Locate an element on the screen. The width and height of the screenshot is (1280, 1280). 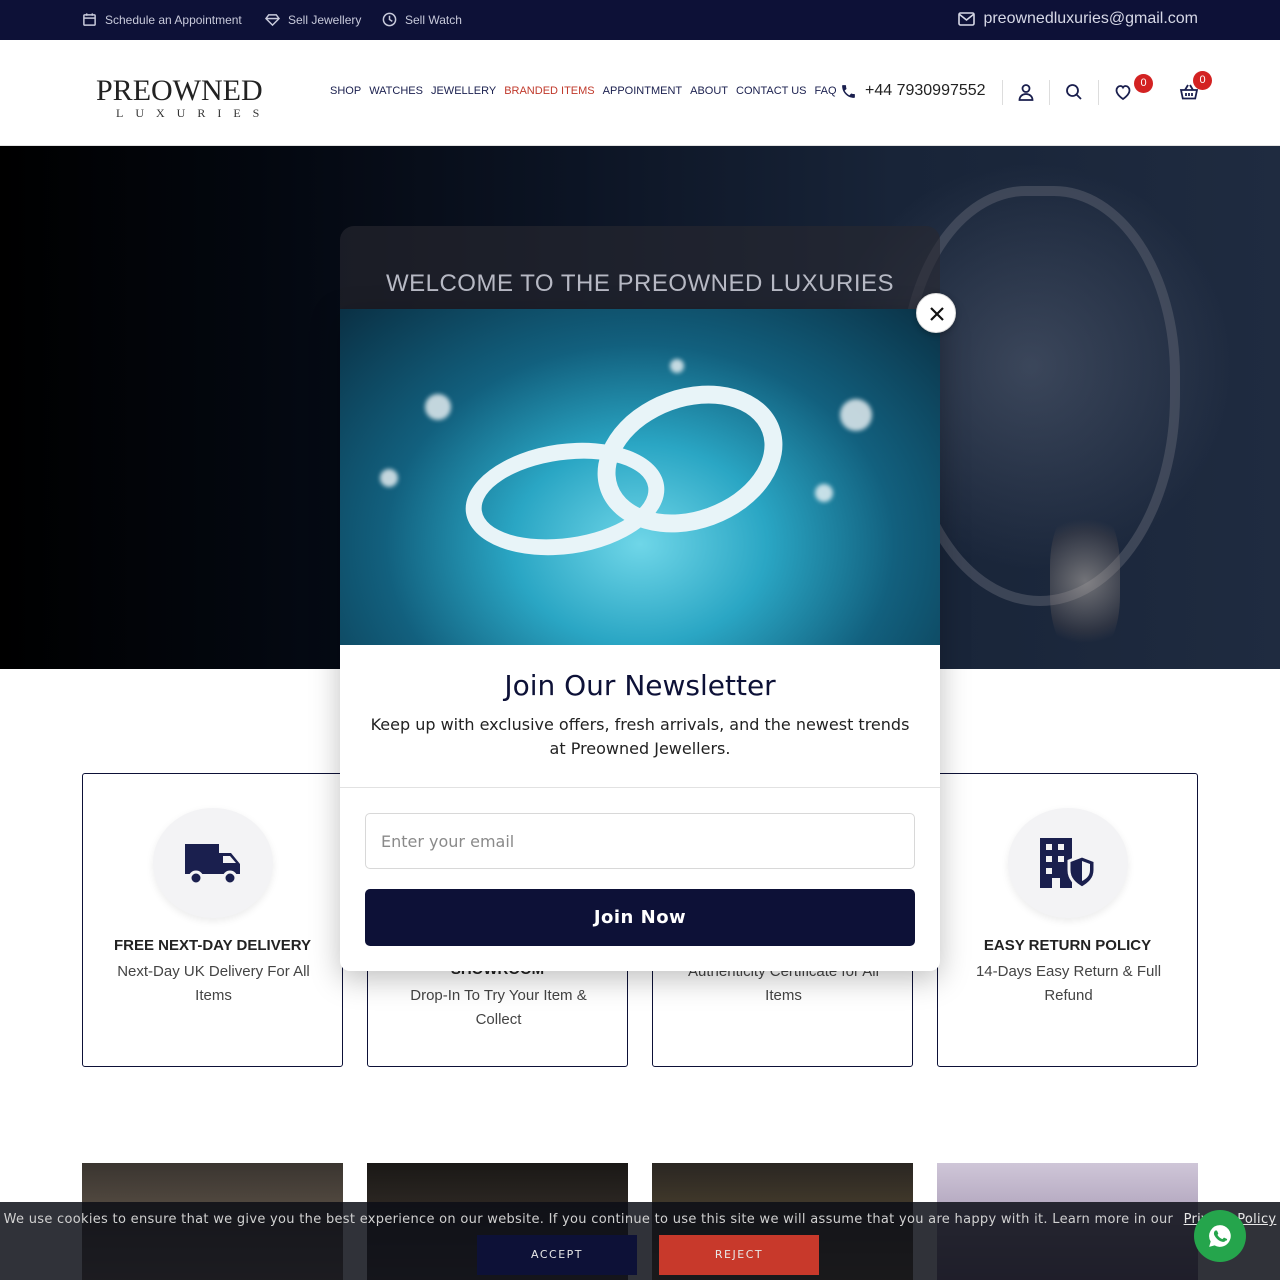
whatsapp-chat-button is located at coordinates (1220, 1236).